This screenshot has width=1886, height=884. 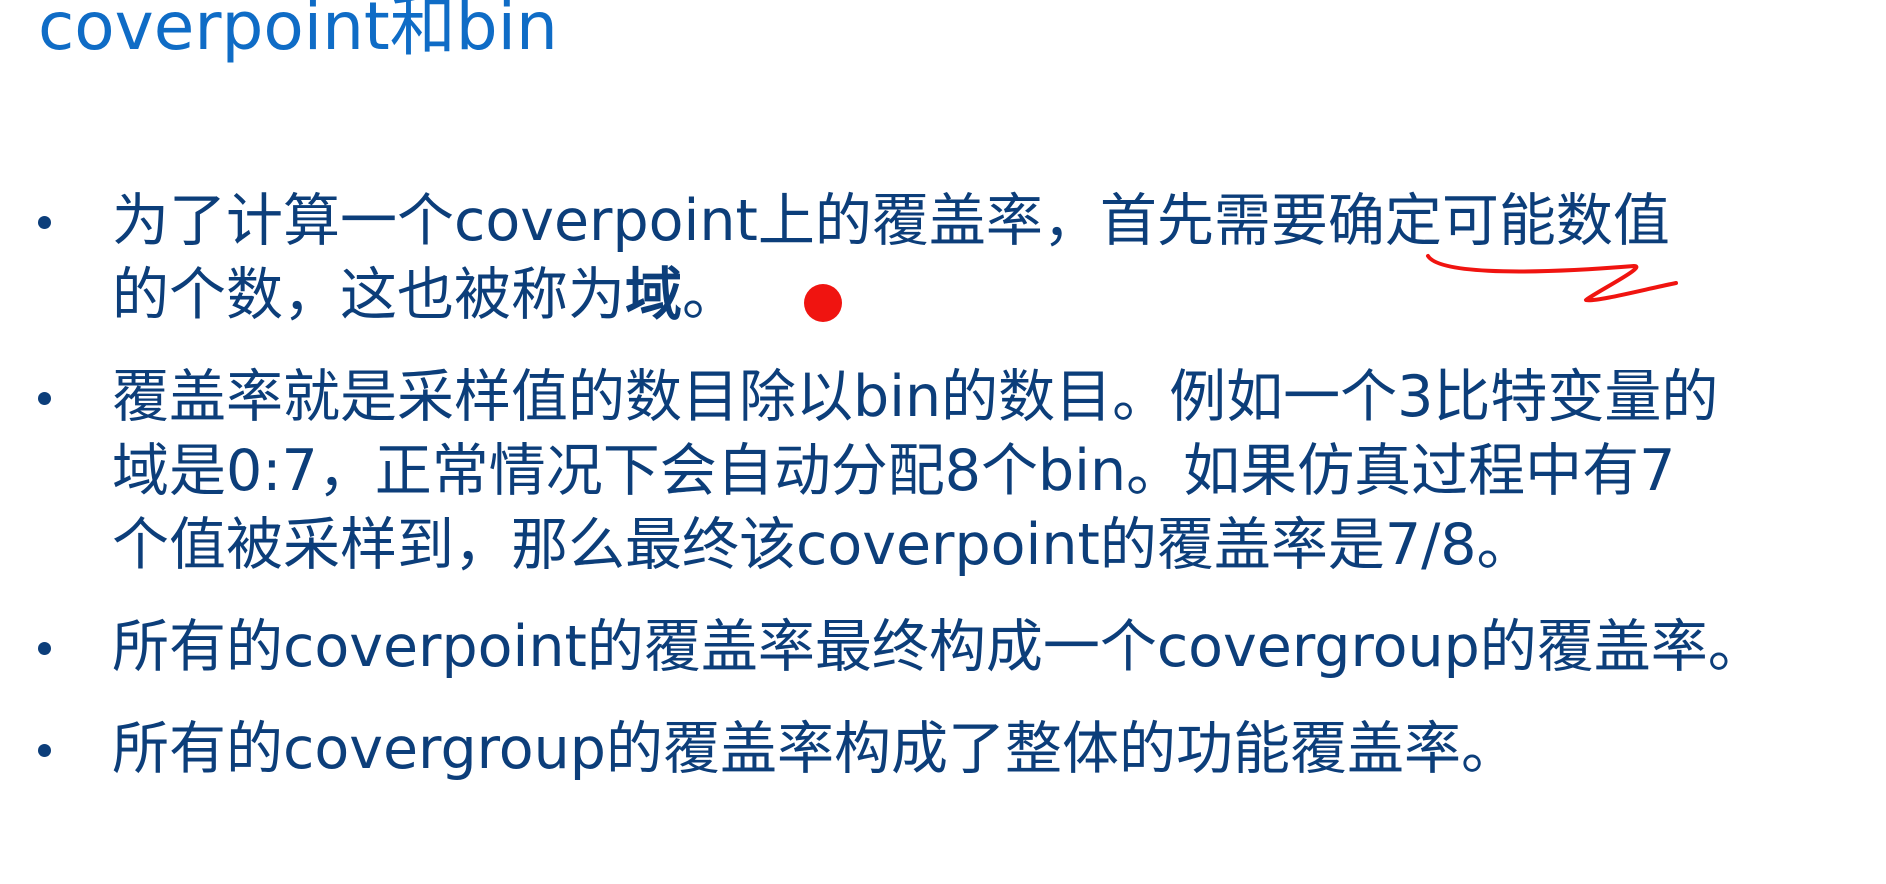 I want to click on bullet-line: 域是0:7，正常情况下会自动分配8个bin。如果仿真过程中有7, so click(x=894, y=471).